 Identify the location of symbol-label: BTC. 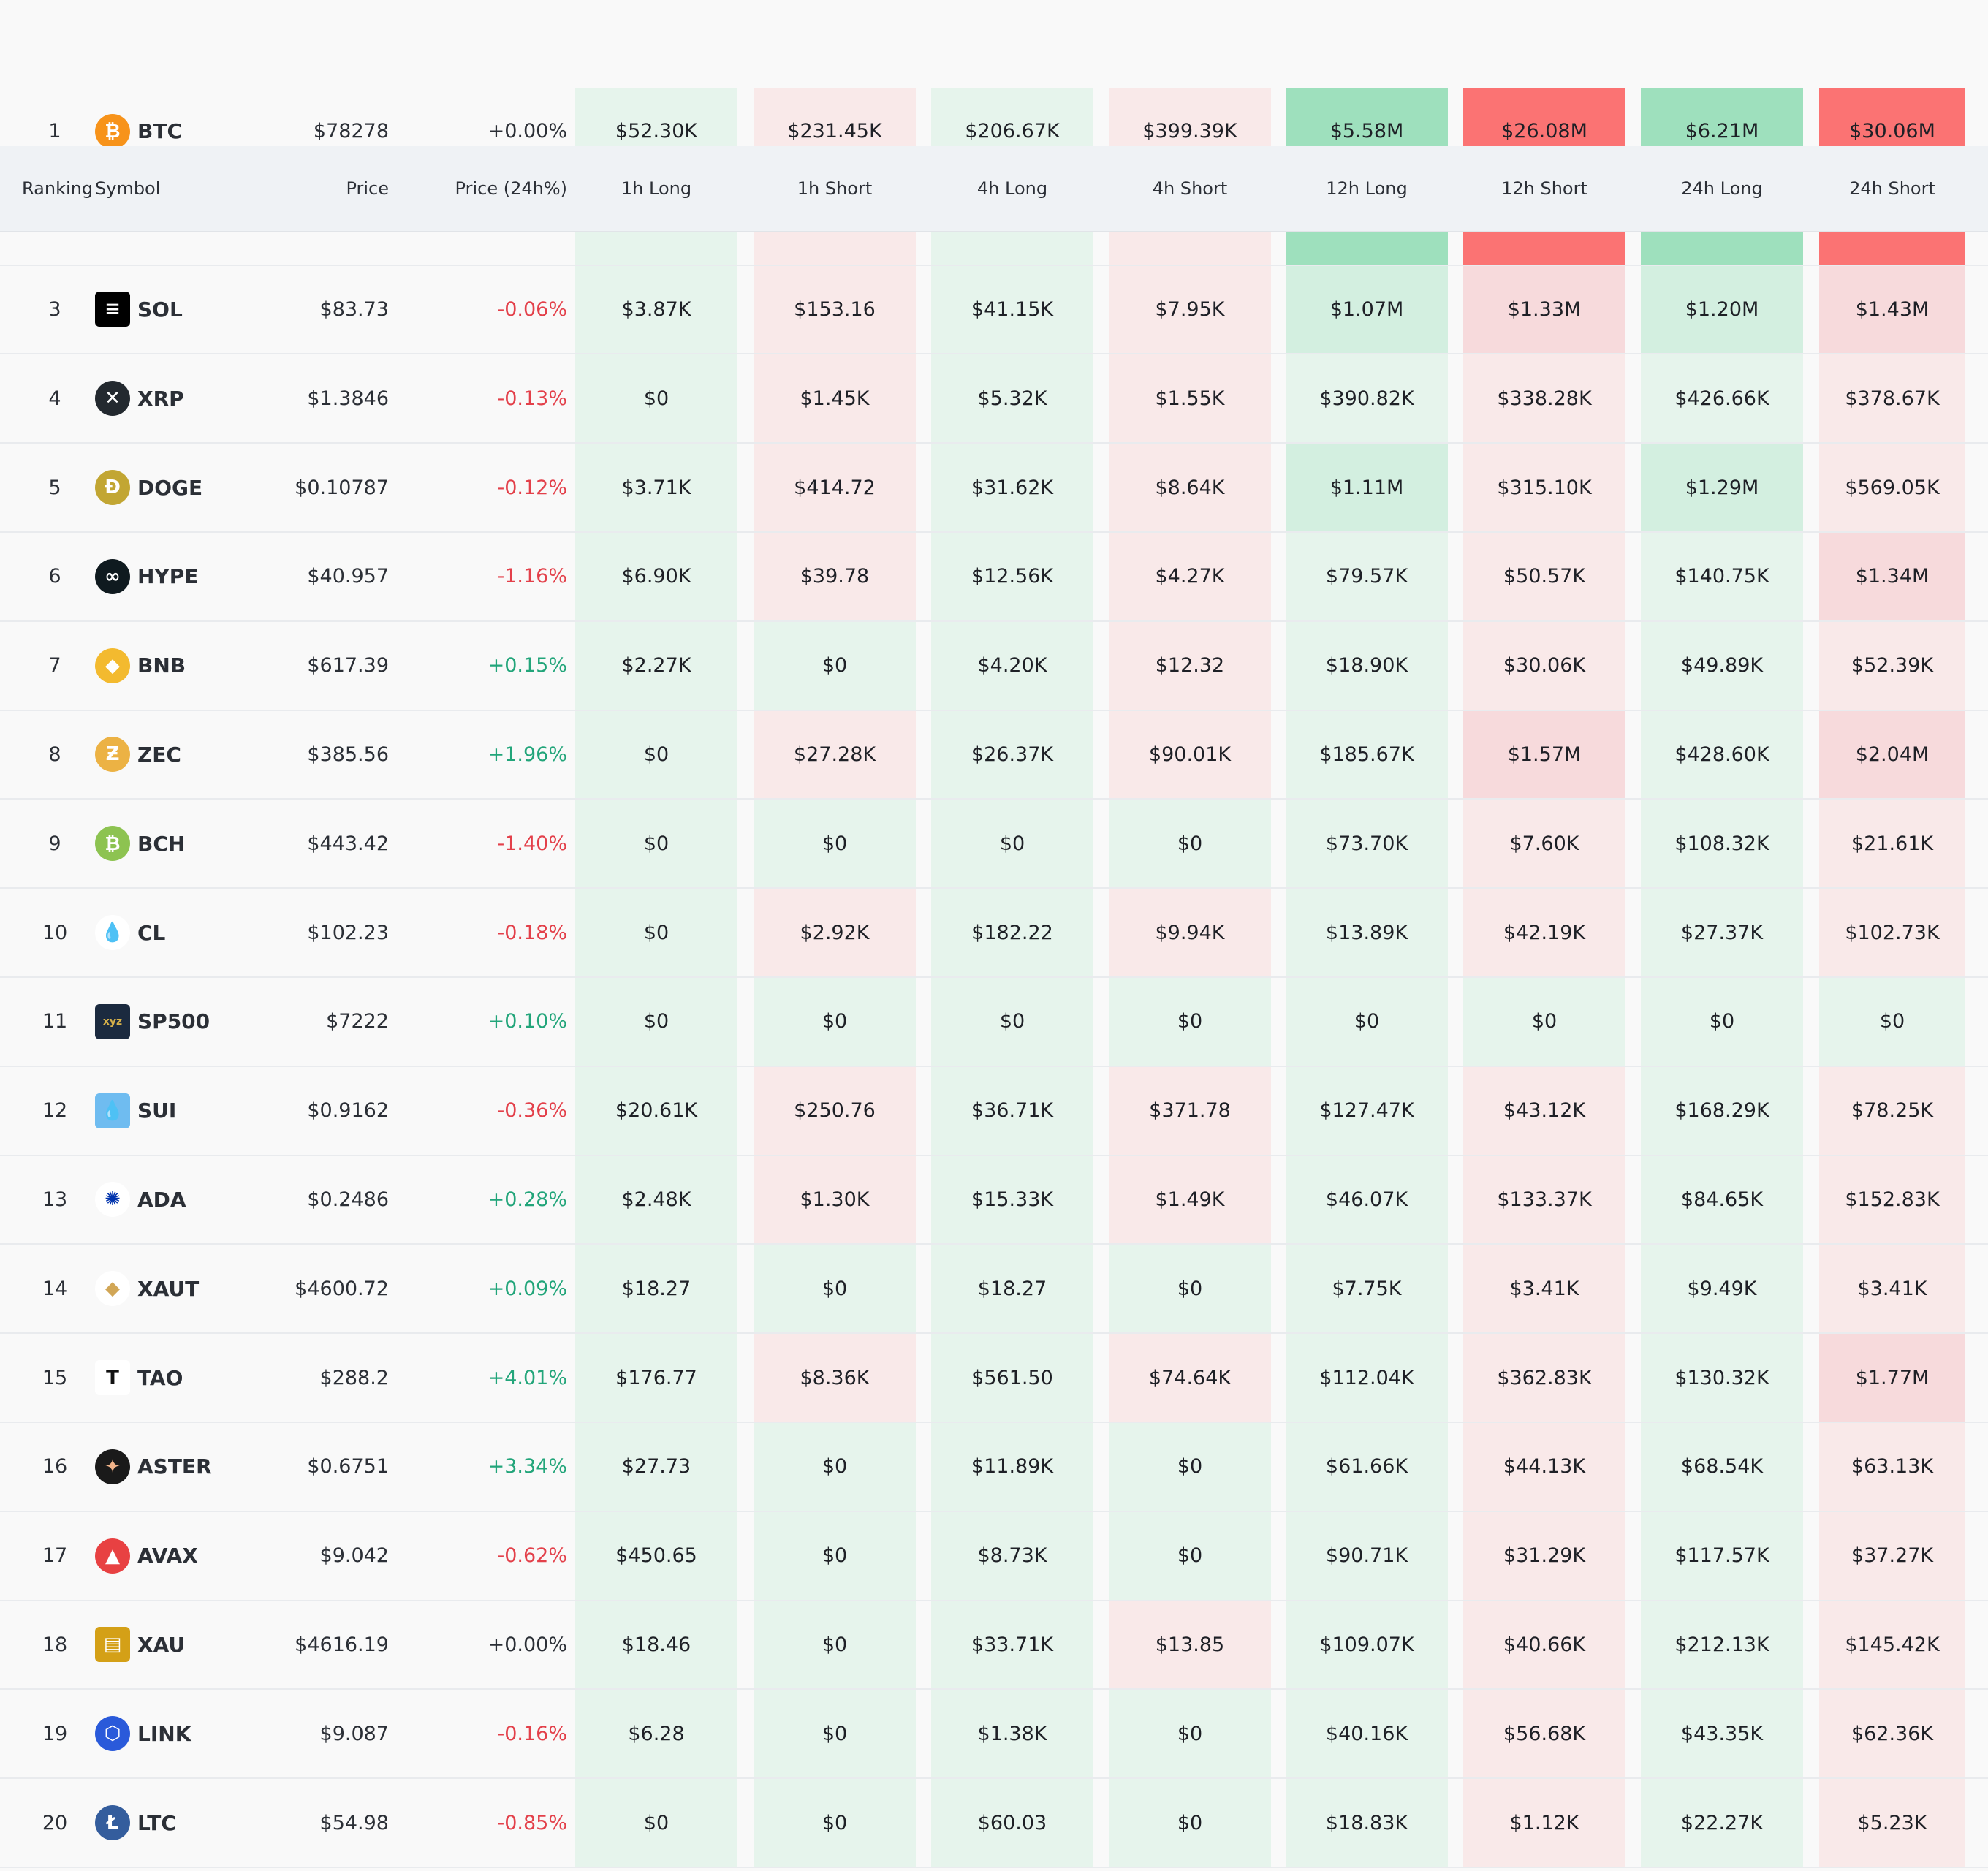
(159, 131).